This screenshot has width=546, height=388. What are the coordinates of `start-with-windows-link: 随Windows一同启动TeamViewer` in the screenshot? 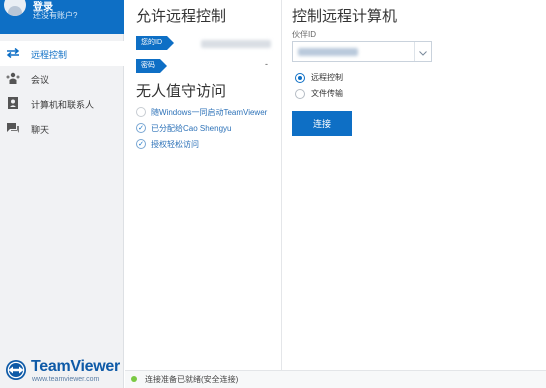 It's located at (209, 112).